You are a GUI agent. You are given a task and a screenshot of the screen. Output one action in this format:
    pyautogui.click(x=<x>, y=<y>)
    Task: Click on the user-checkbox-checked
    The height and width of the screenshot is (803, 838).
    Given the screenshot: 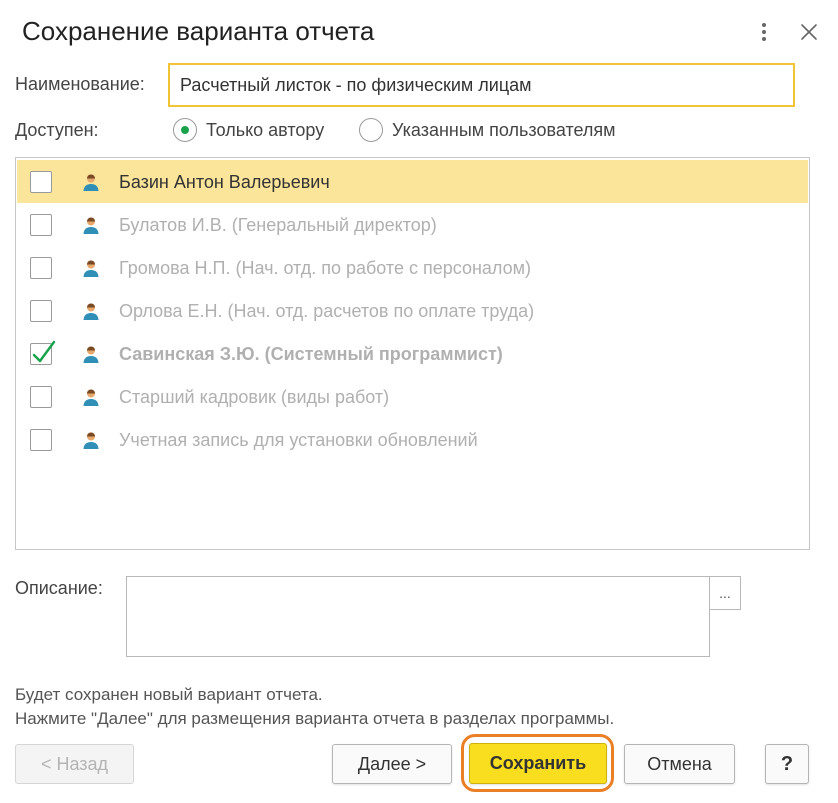 What is the action you would take?
    pyautogui.click(x=43, y=352)
    